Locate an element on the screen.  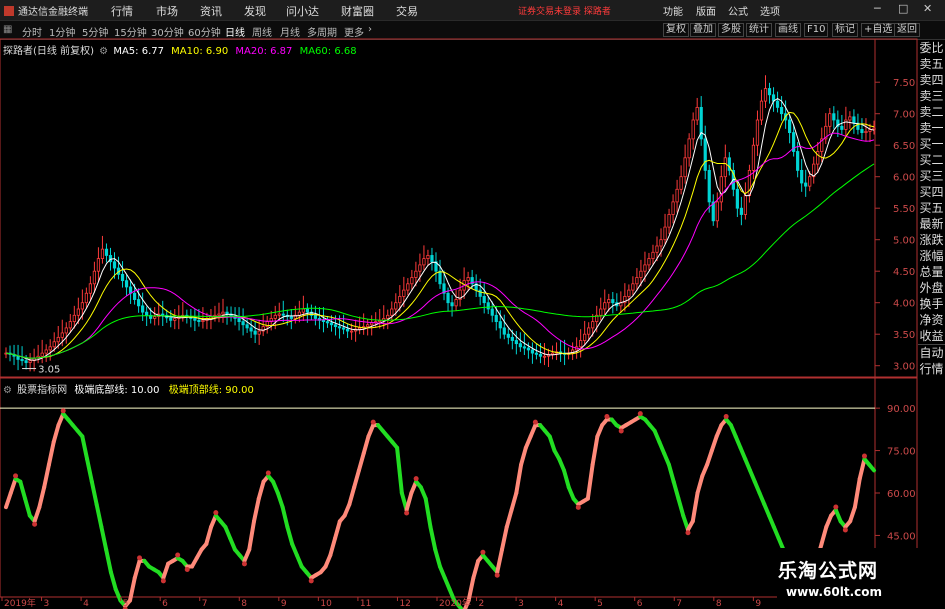
low-price-label: 3.05 is located at coordinates (49, 370).